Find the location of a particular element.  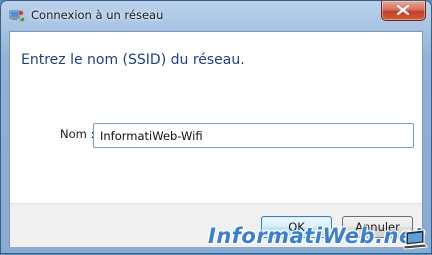

window-title: Connexion à un réseau is located at coordinates (97, 15).